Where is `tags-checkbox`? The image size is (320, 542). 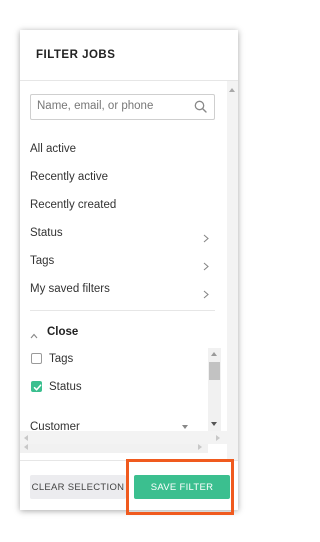
tags-checkbox is located at coordinates (36, 358).